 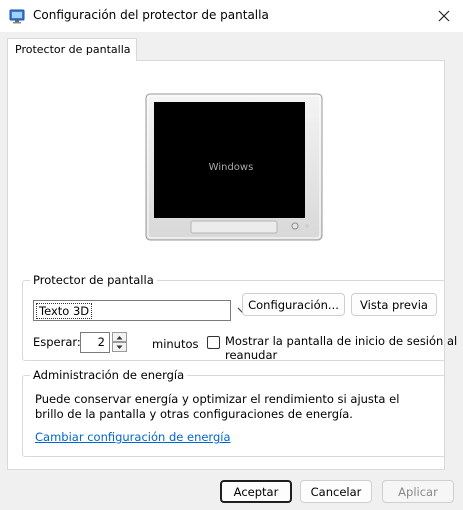 I want to click on screensaver-select: Texto 3D, so click(x=132, y=310).